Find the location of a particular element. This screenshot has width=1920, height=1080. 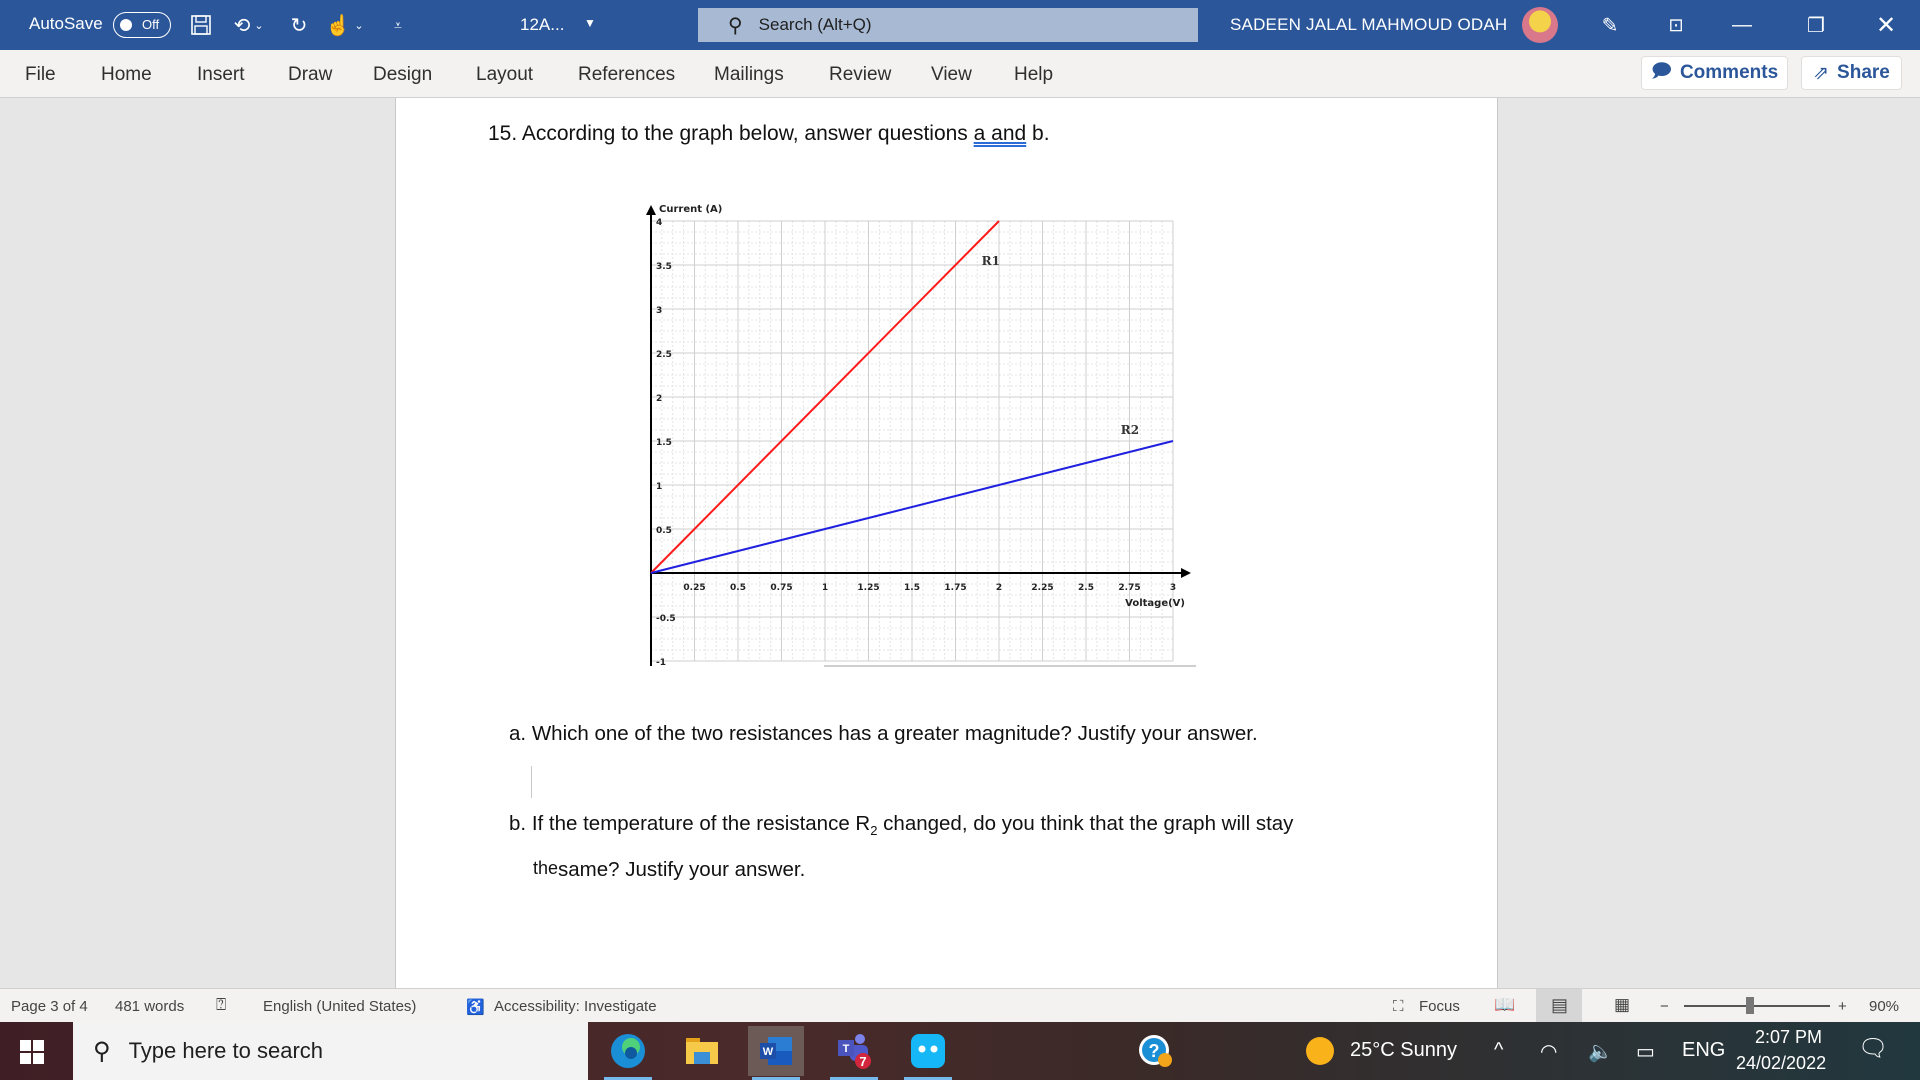

y-tick-label: 3 is located at coordinates (659, 311).